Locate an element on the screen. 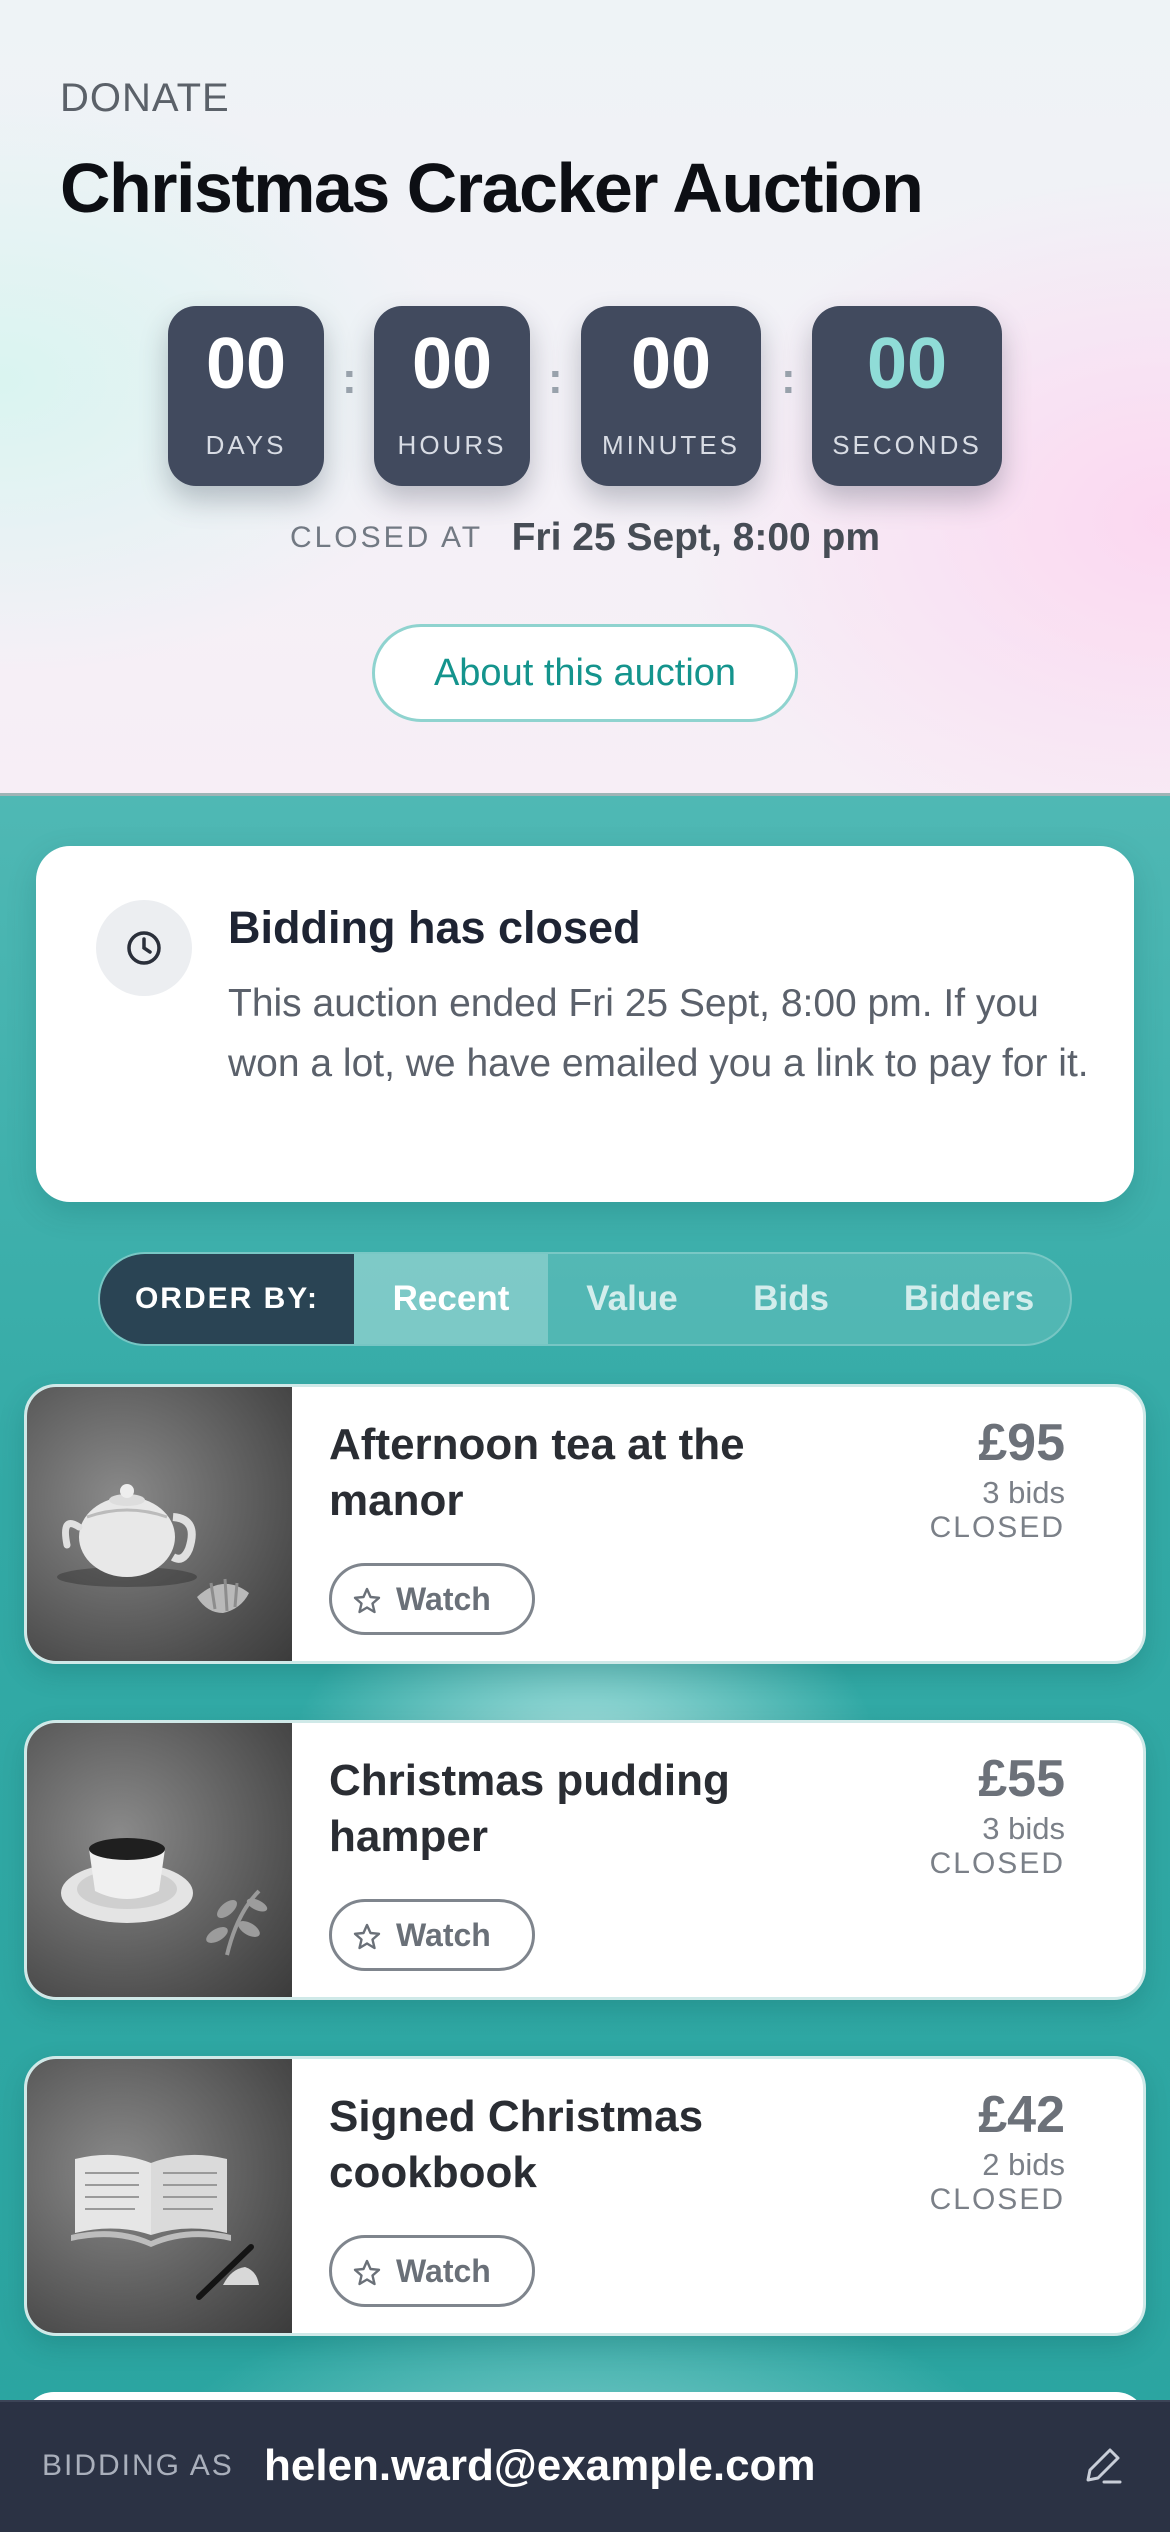  about-auction-button: About this auction is located at coordinates (585, 673).